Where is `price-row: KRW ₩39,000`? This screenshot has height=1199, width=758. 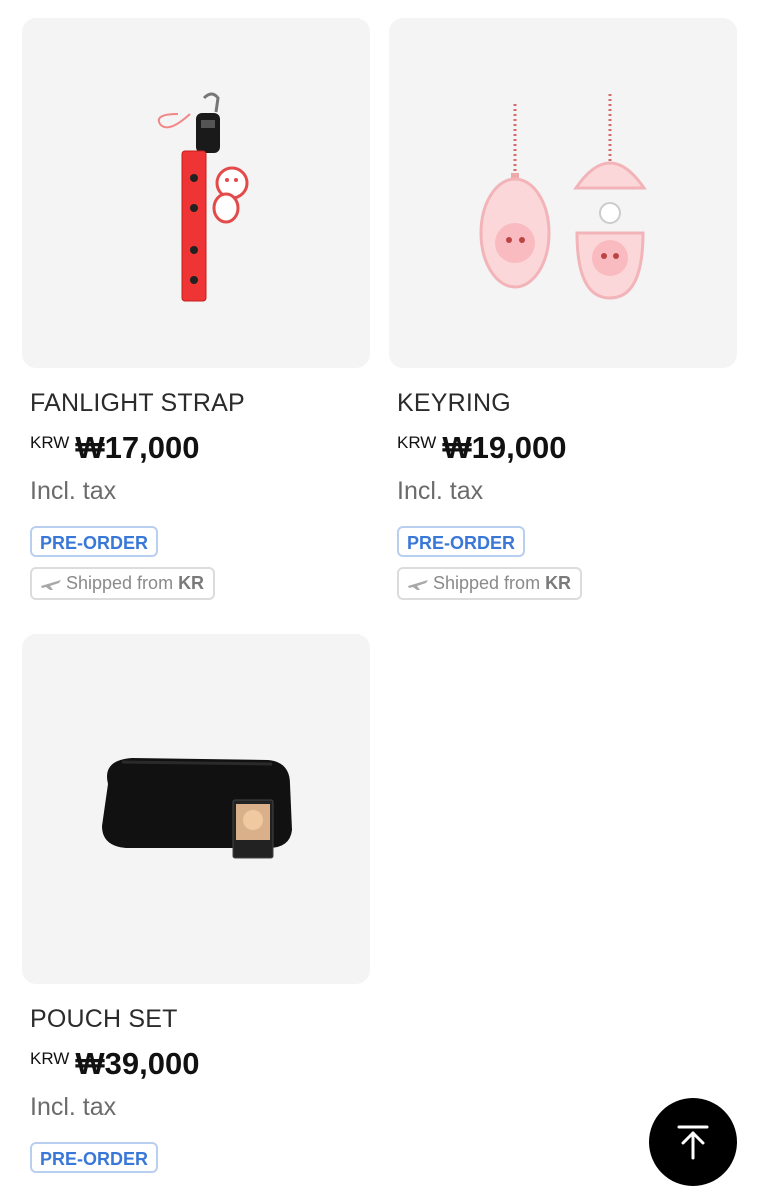 price-row: KRW ₩39,000 is located at coordinates (200, 1064).